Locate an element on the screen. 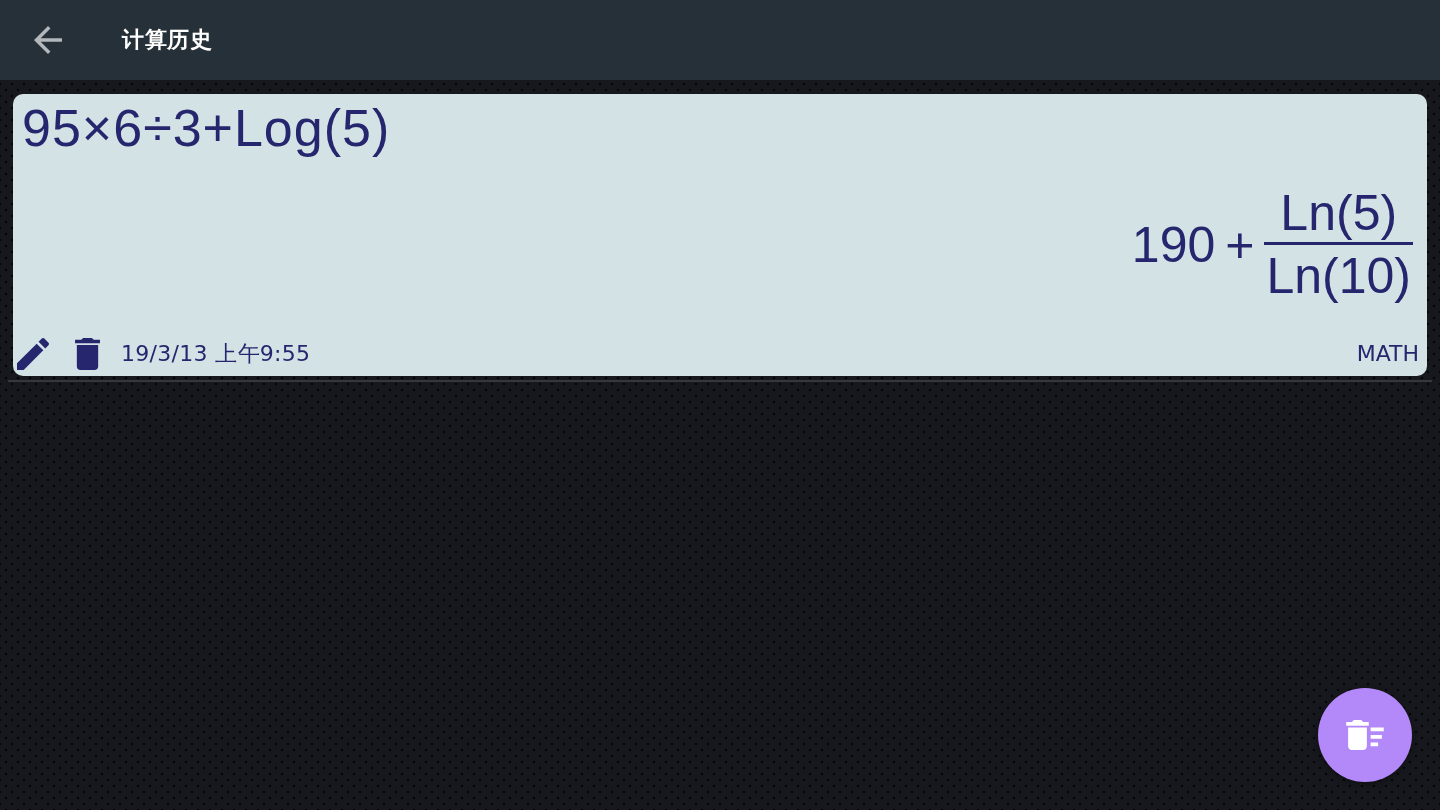 The image size is (1440, 810). result-text: + is located at coordinates (1240, 244).